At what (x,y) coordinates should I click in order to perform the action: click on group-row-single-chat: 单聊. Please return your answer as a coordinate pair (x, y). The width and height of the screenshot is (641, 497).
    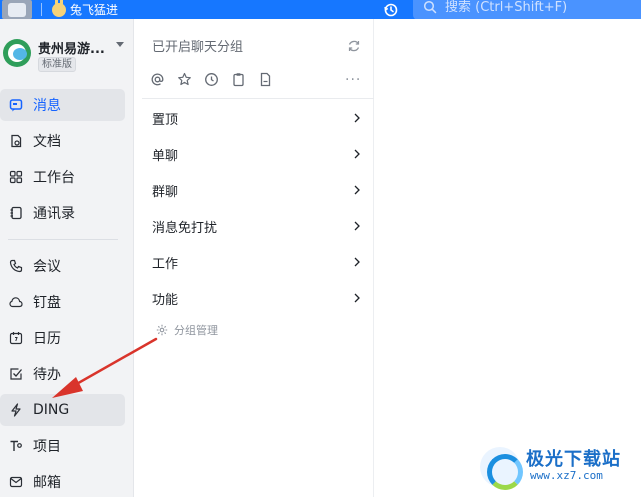
    Looking at the image, I should click on (255, 154).